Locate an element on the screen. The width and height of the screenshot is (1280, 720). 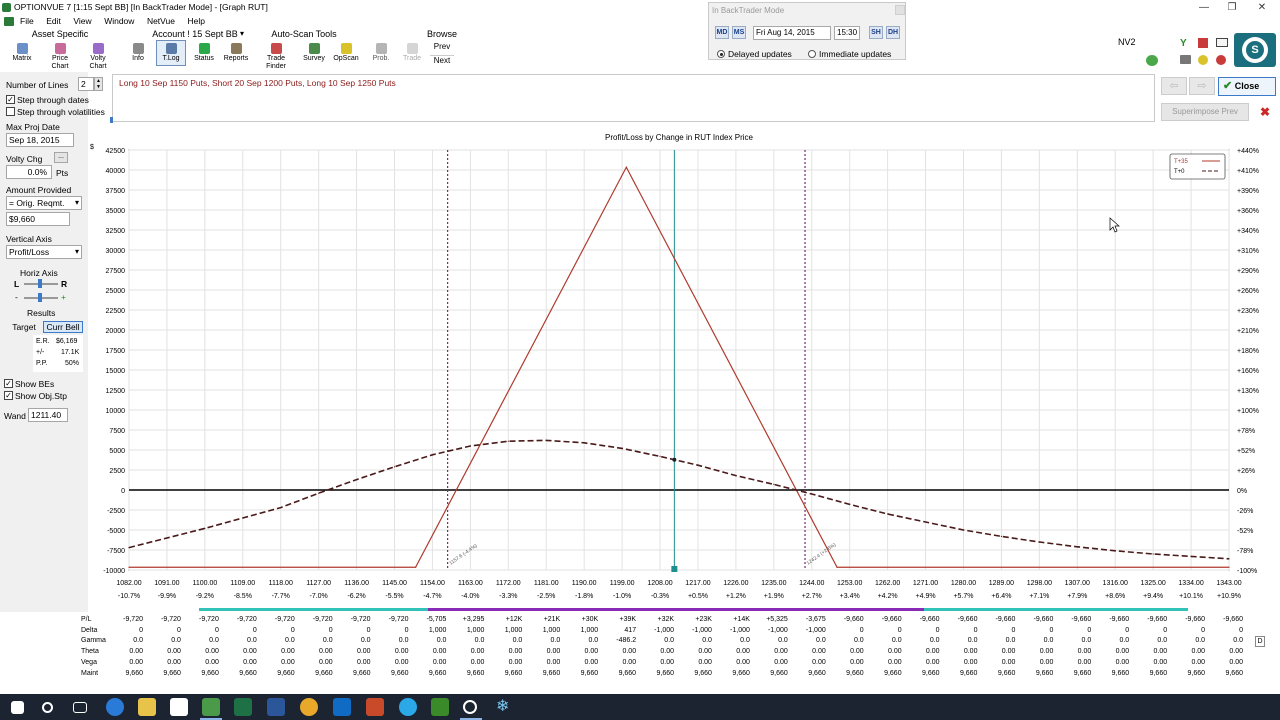
amount-provided-select: = Orig. Reqmt. is located at coordinates (44, 203).